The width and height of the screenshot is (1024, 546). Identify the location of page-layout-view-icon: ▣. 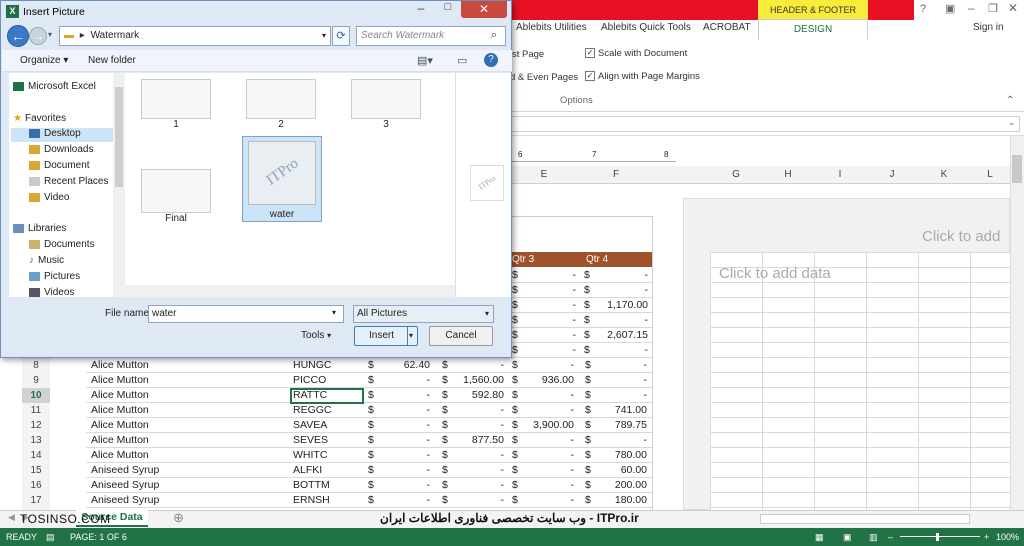
(847, 537).